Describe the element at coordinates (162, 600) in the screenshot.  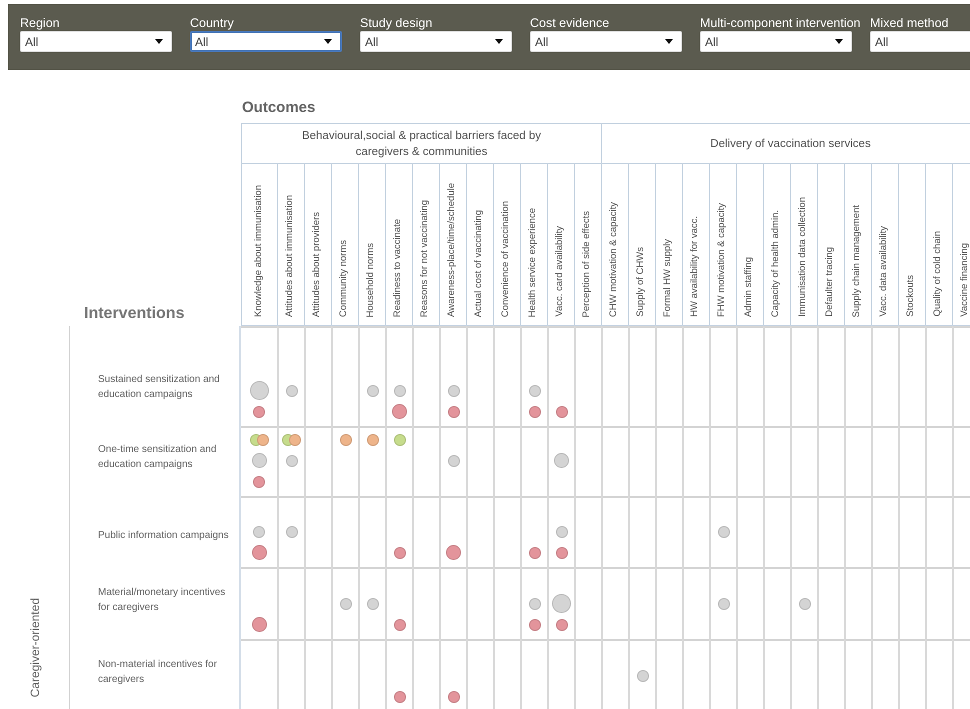
I see `intervention-label: Material/monetary incentives for caregivers` at that location.